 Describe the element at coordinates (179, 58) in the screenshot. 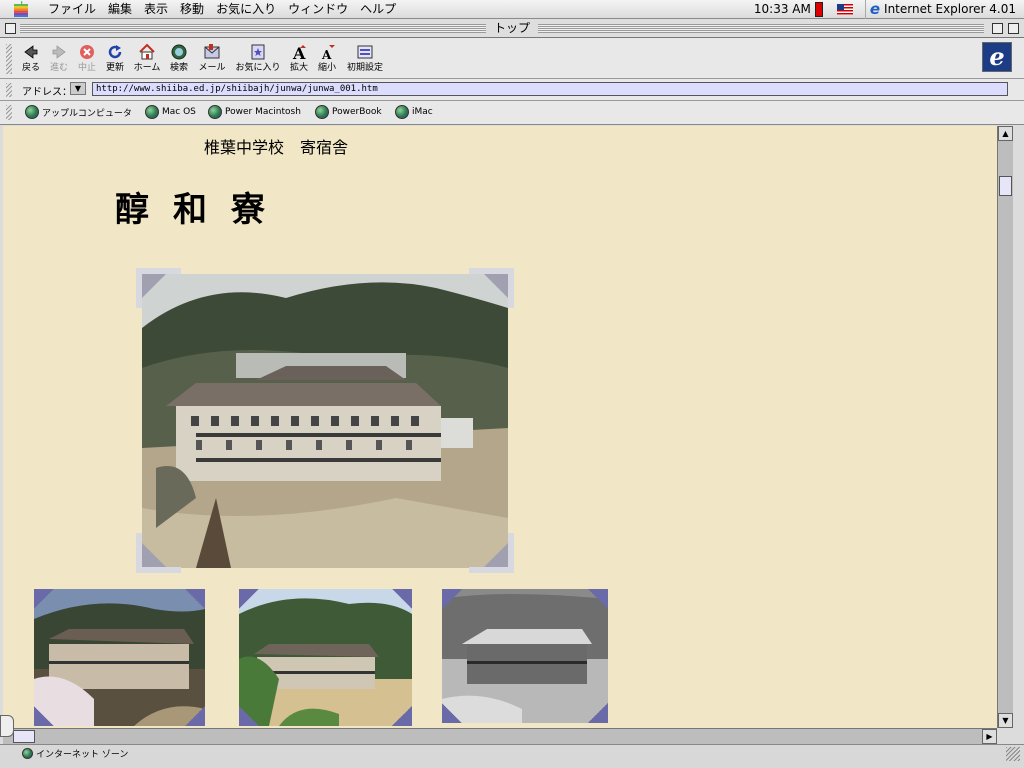

I see `search-button: 検索` at that location.